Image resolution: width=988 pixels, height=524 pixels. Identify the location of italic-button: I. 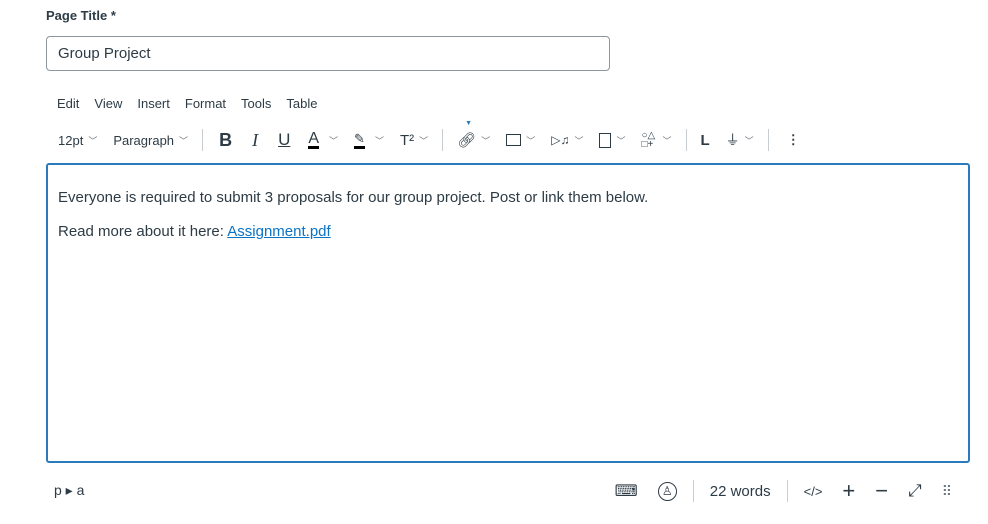
(255, 140).